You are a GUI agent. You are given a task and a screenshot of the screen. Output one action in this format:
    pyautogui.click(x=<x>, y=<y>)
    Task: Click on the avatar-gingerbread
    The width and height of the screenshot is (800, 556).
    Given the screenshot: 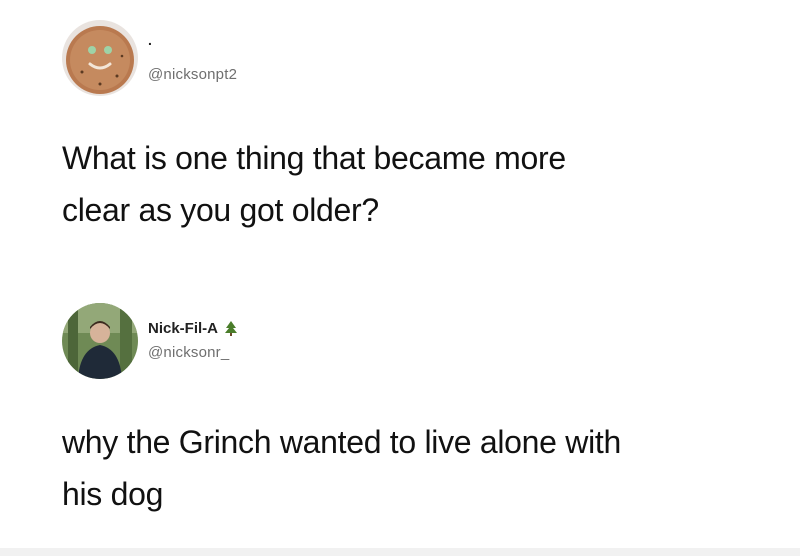 What is the action you would take?
    pyautogui.click(x=100, y=58)
    